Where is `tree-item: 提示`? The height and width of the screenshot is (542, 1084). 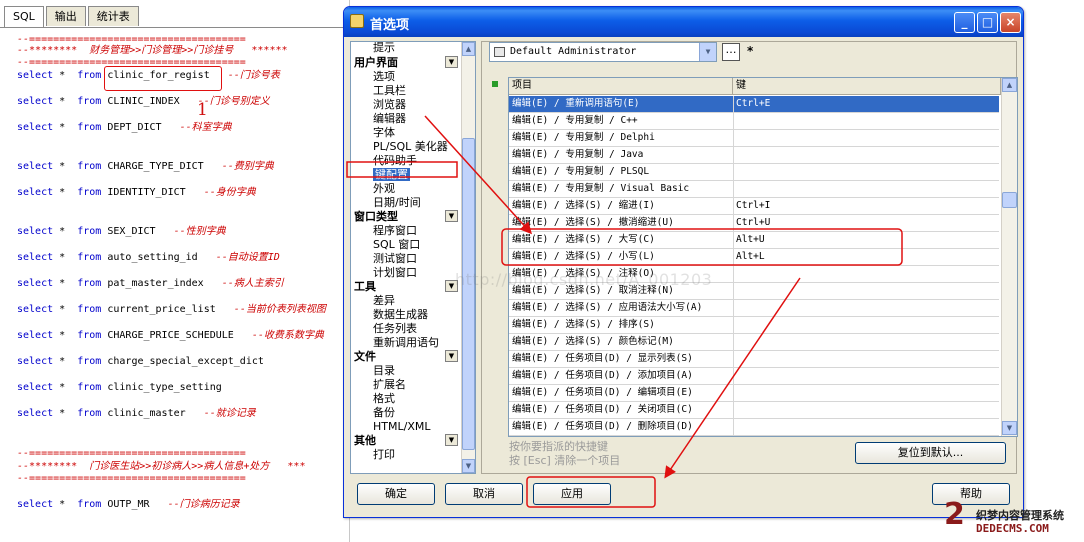
tree-item: 提示 is located at coordinates (384, 48).